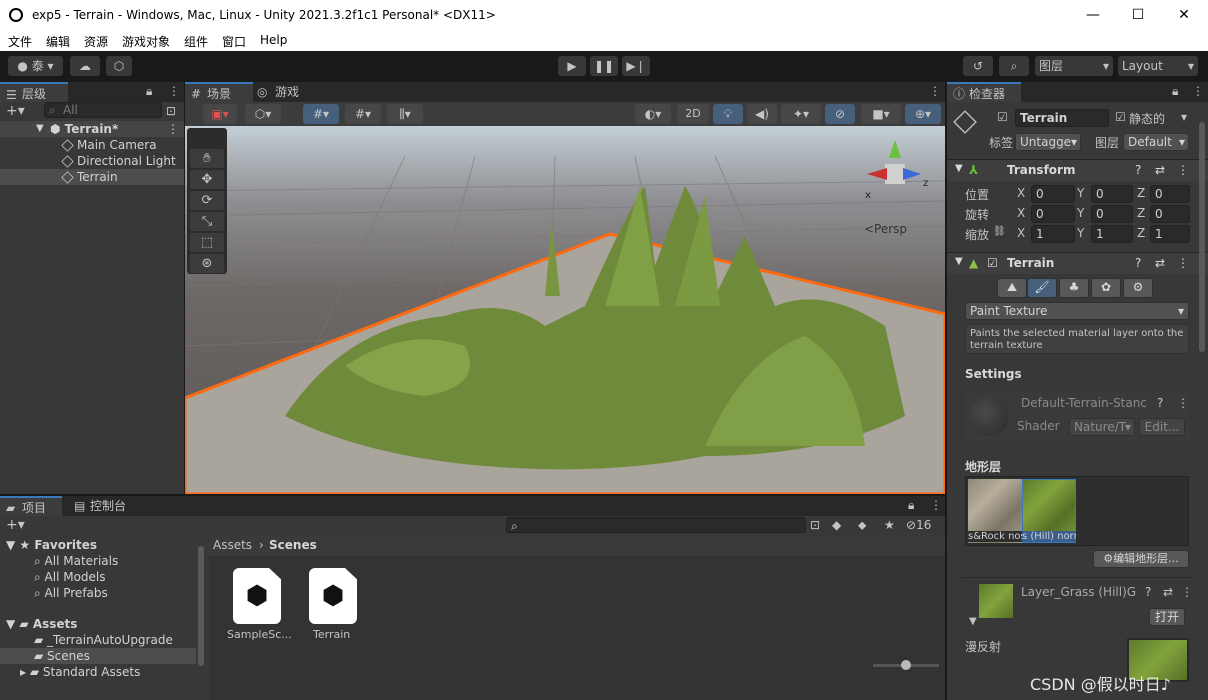  I want to click on search-by-type-icon: ⊡, so click(815, 525).